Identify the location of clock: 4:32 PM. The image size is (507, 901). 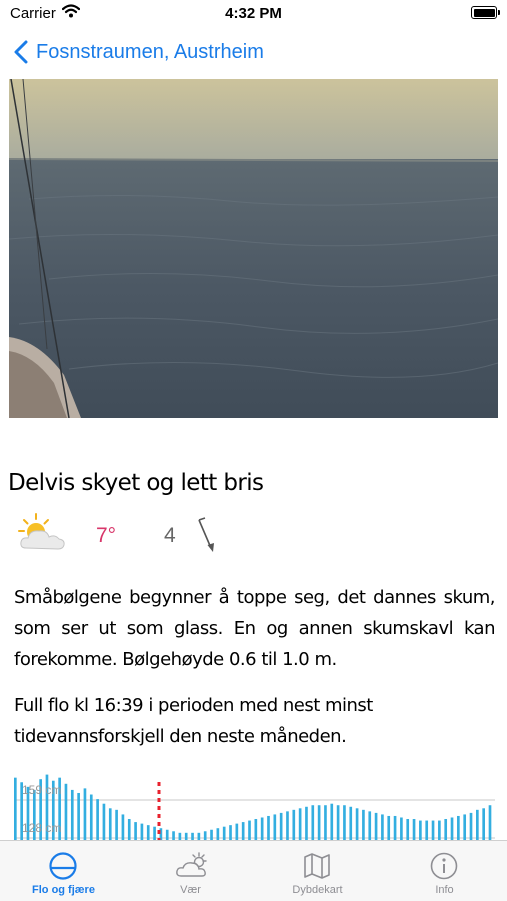
(253, 13).